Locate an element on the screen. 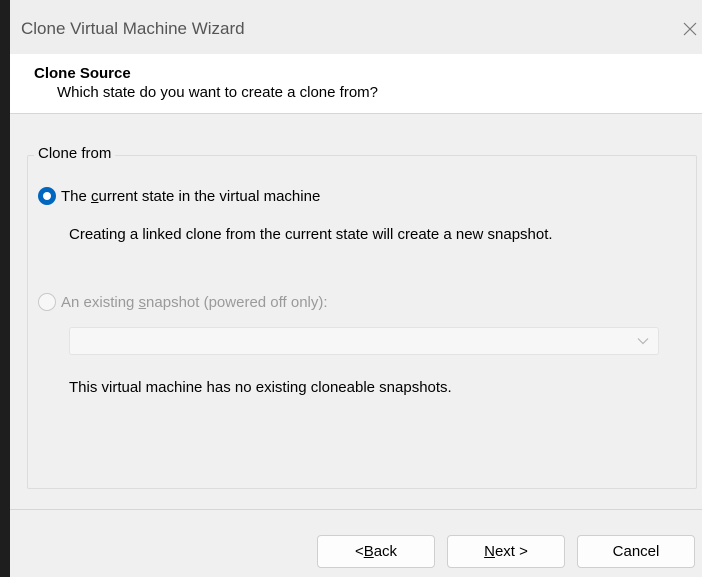  radio-current-state-indicator is located at coordinates (47, 196).